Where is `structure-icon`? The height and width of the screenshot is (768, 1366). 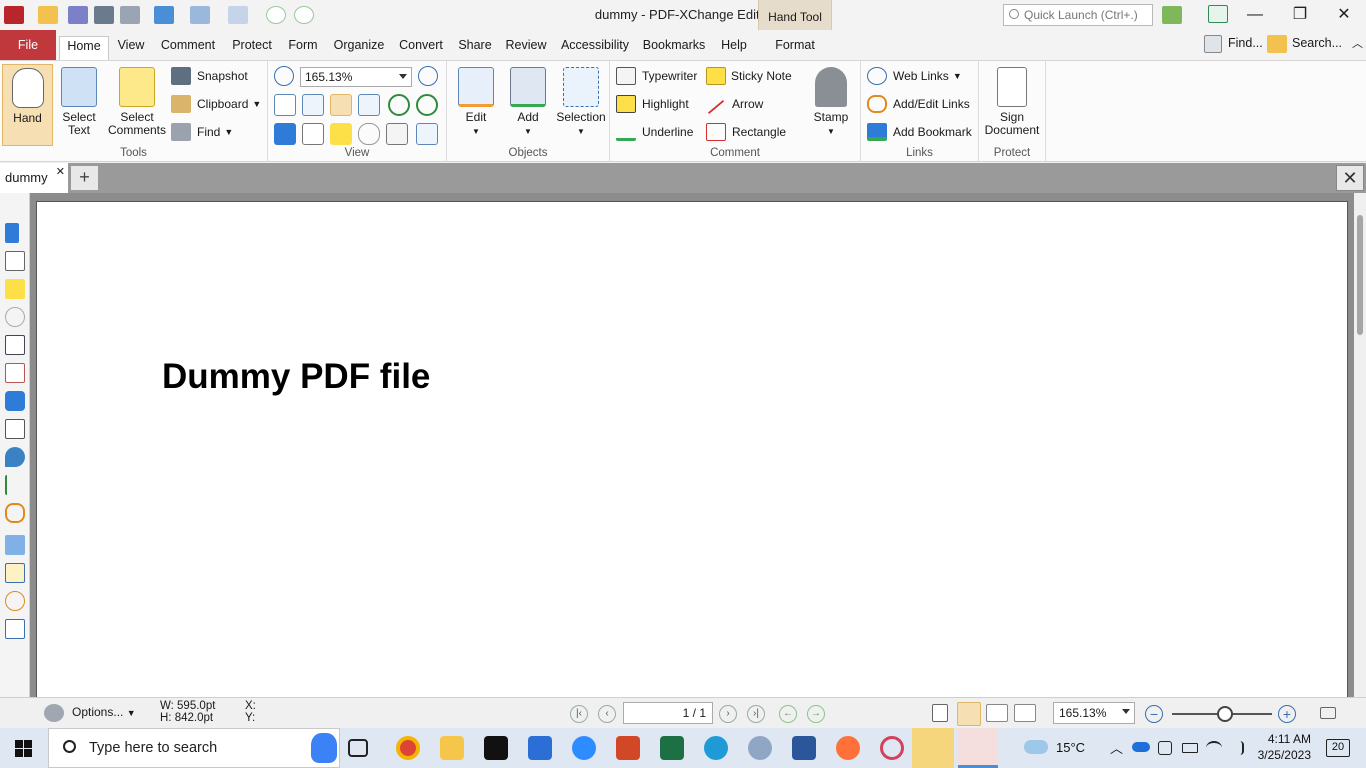
structure-icon is located at coordinates (15, 485).